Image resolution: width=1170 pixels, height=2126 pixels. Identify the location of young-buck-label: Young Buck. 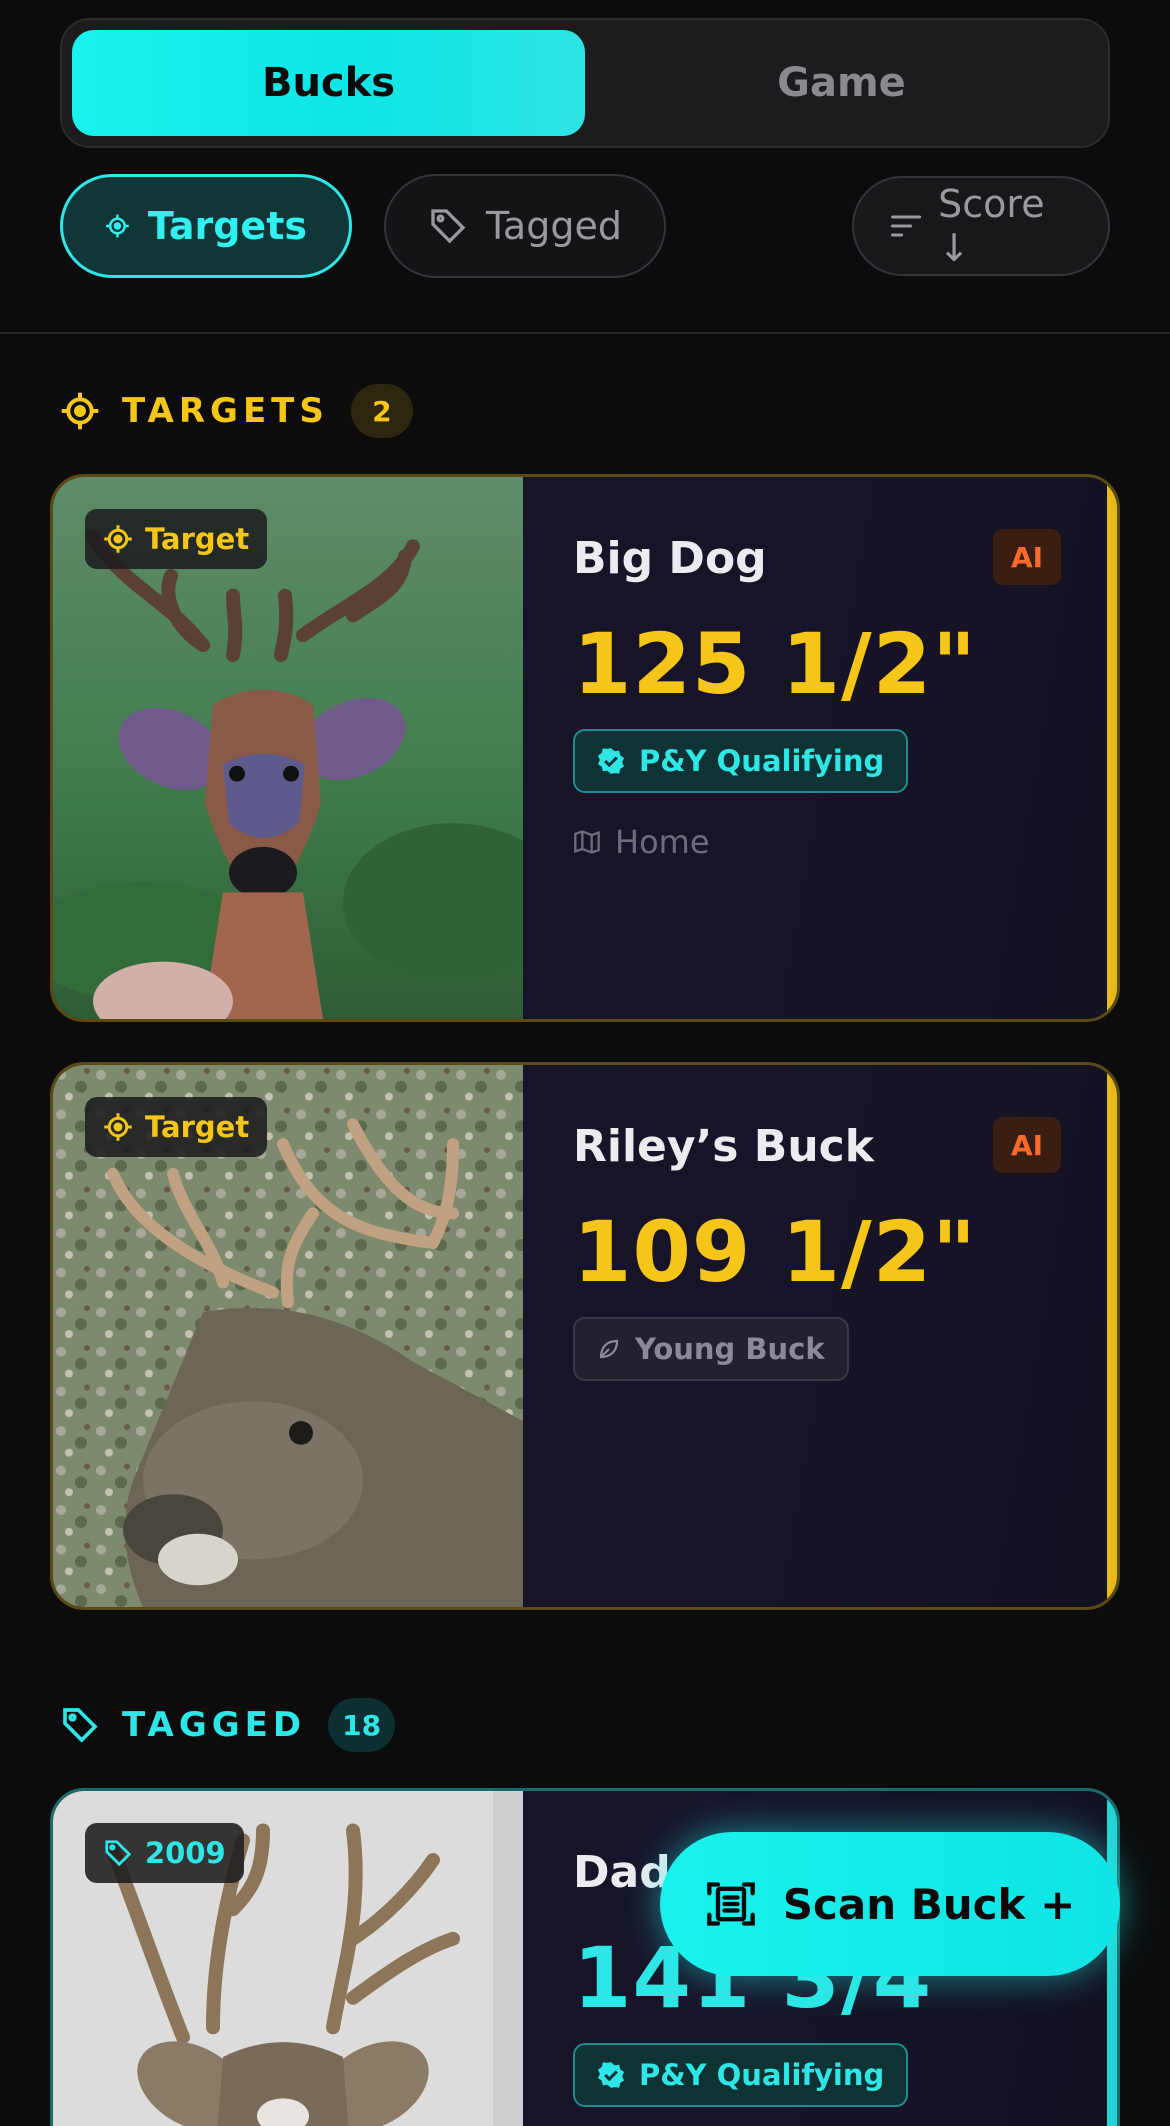
(730, 1349).